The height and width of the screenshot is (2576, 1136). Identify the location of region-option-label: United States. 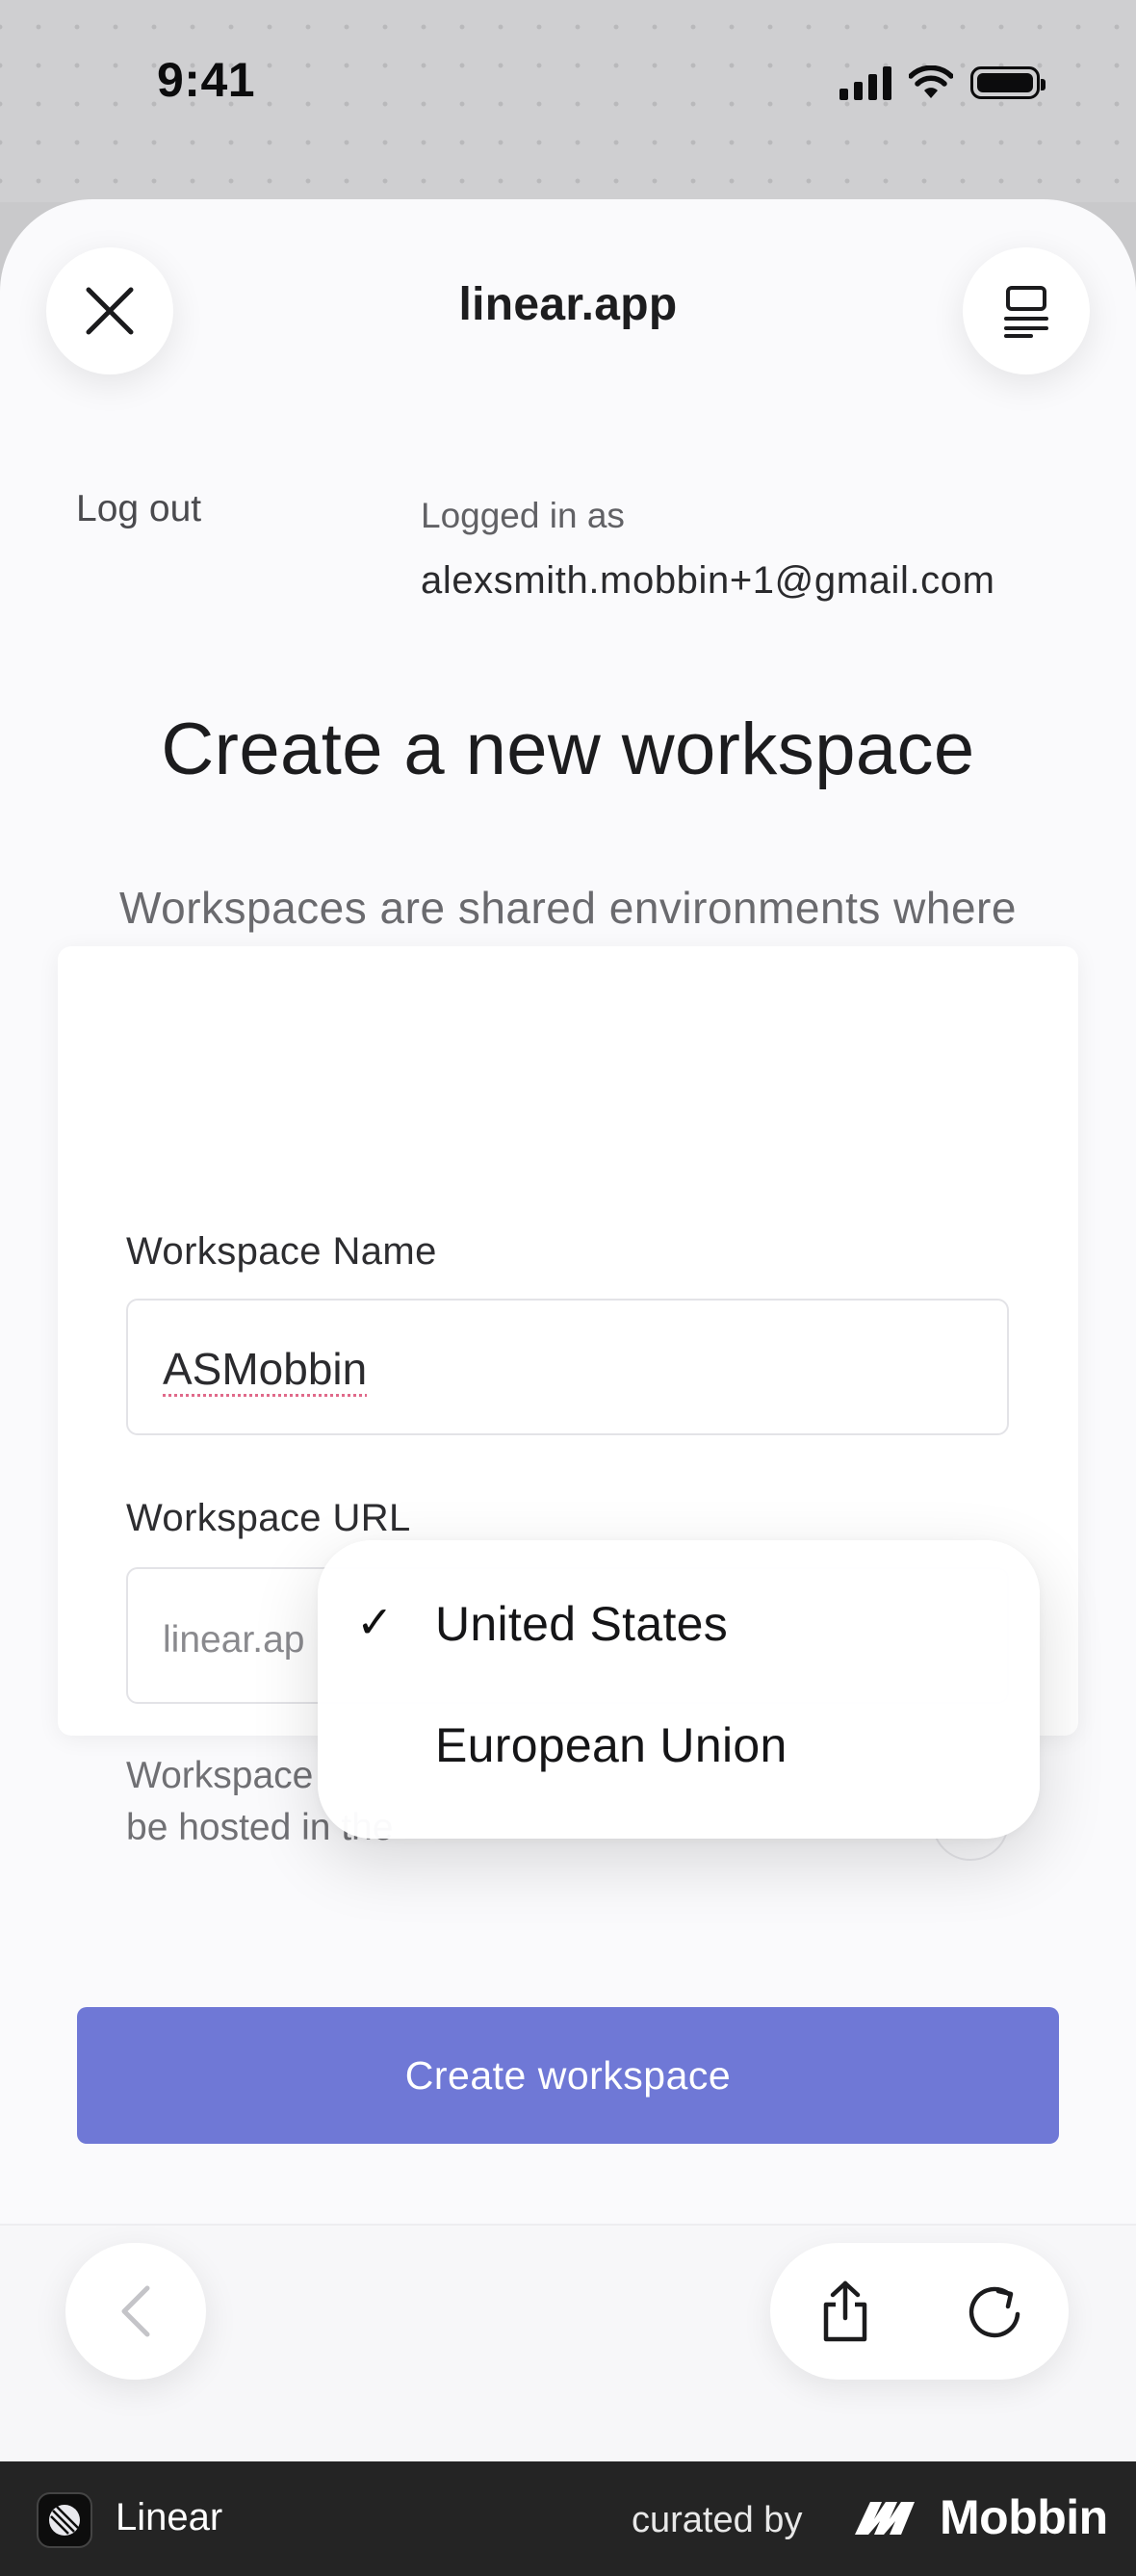
(582, 1624).